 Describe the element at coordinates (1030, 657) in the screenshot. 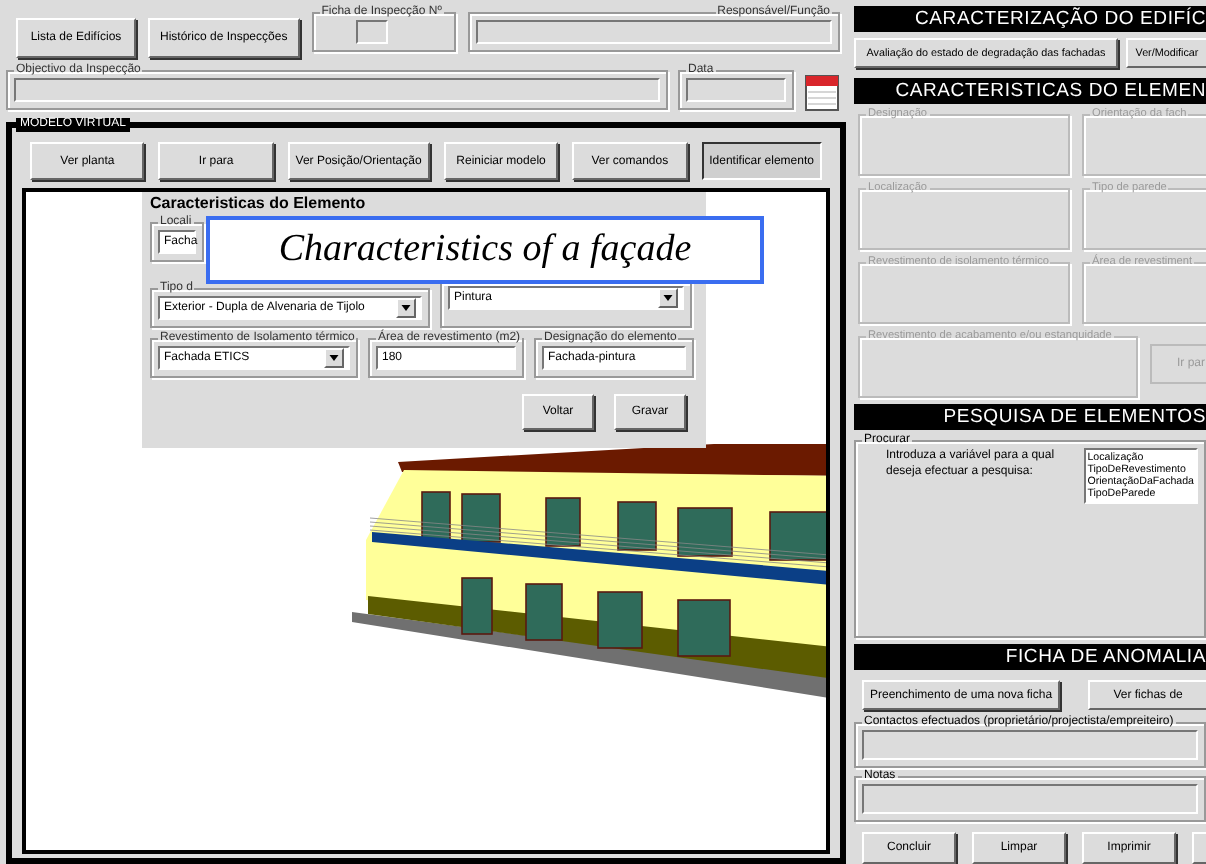

I see `section-header: FICHA DE ANOMALIA` at that location.